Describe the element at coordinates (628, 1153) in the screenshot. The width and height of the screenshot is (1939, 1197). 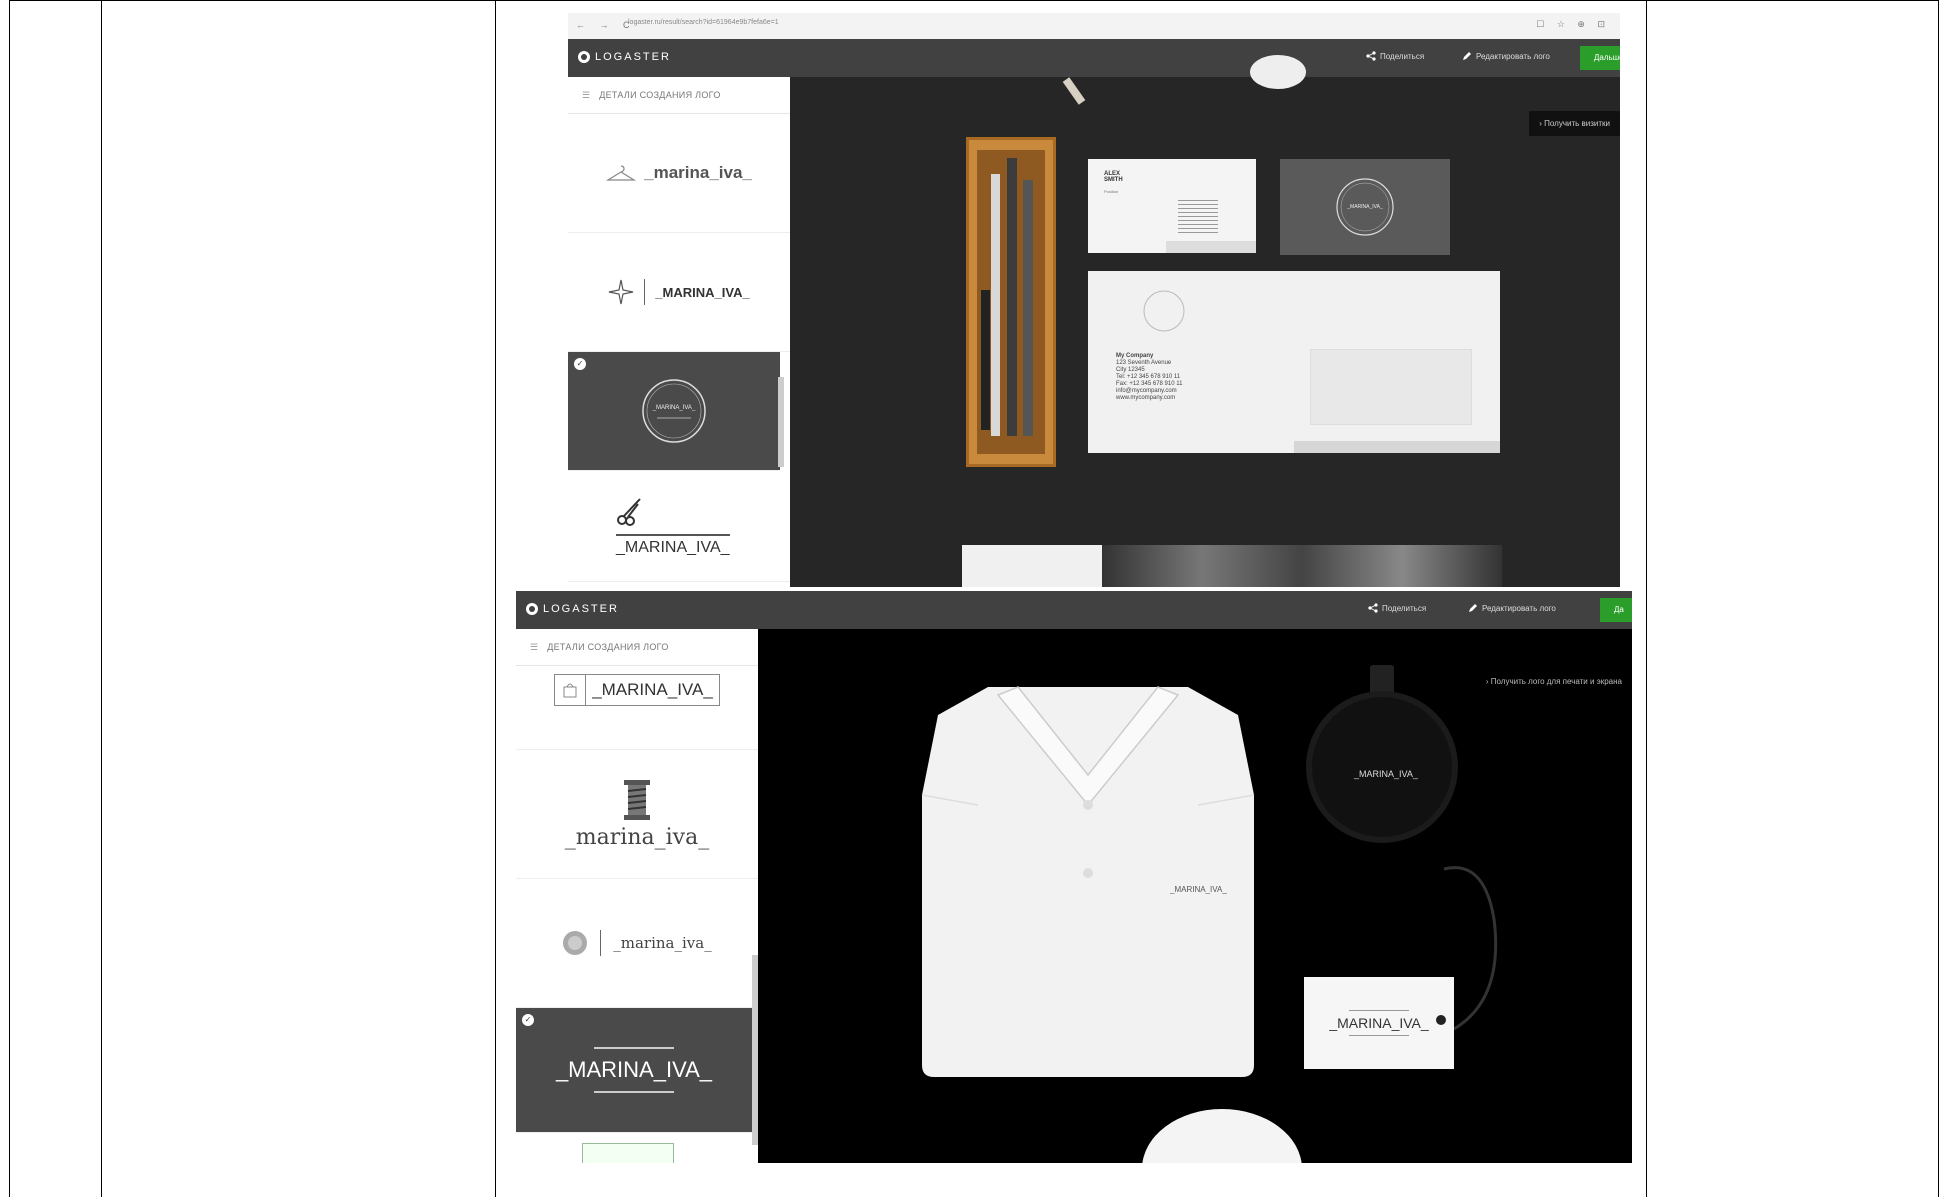
I see `sidebar-footer-button` at that location.